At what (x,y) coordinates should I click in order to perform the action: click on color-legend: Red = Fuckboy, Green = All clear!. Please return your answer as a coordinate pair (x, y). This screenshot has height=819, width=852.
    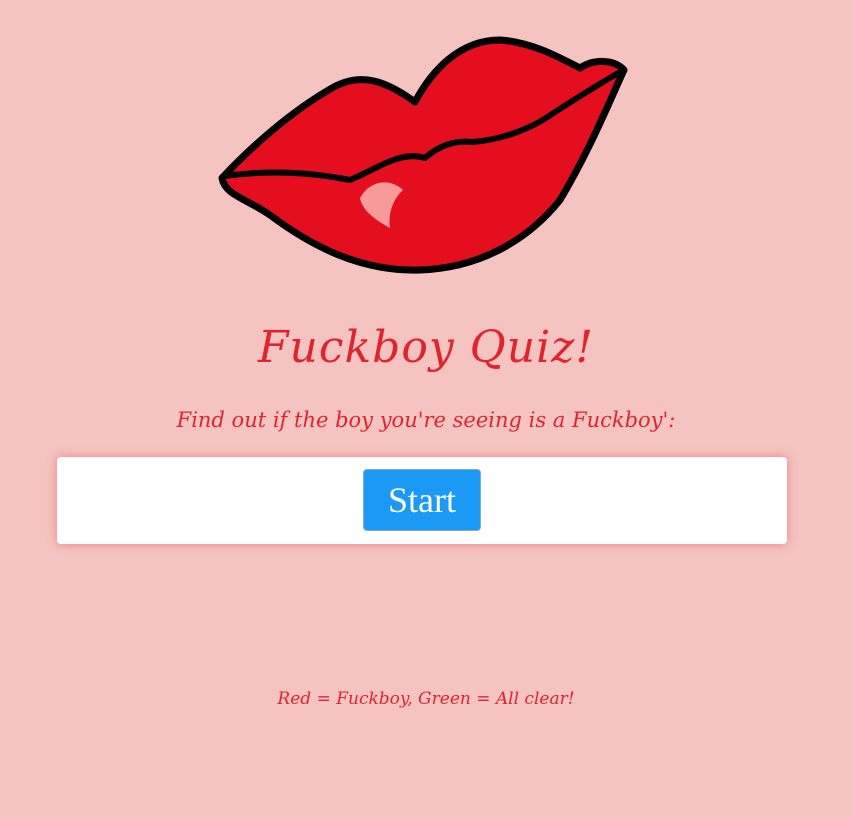
    Looking at the image, I should click on (426, 699).